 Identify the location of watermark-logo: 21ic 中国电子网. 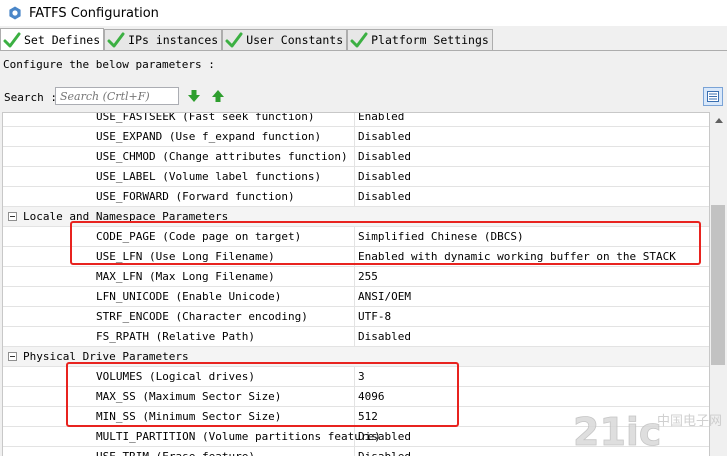
(647, 431).